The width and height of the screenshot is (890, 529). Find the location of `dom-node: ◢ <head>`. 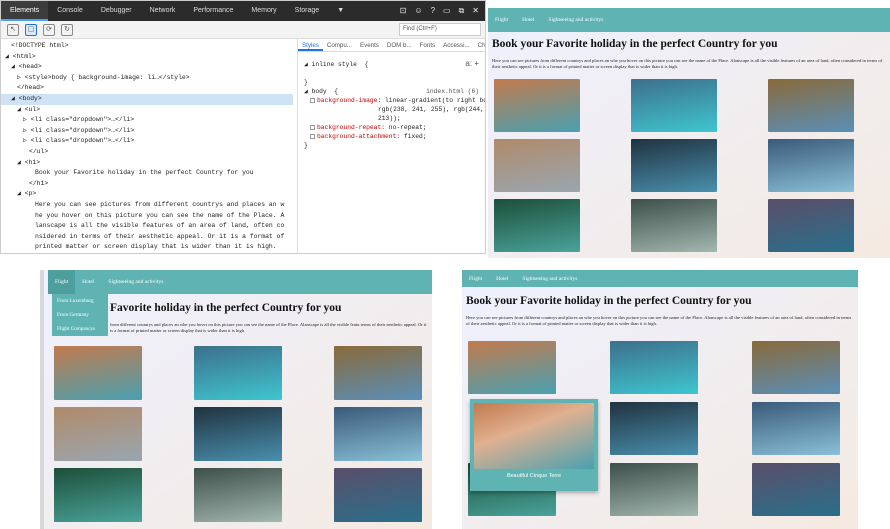

dom-node: ◢ <head> is located at coordinates (147, 67).